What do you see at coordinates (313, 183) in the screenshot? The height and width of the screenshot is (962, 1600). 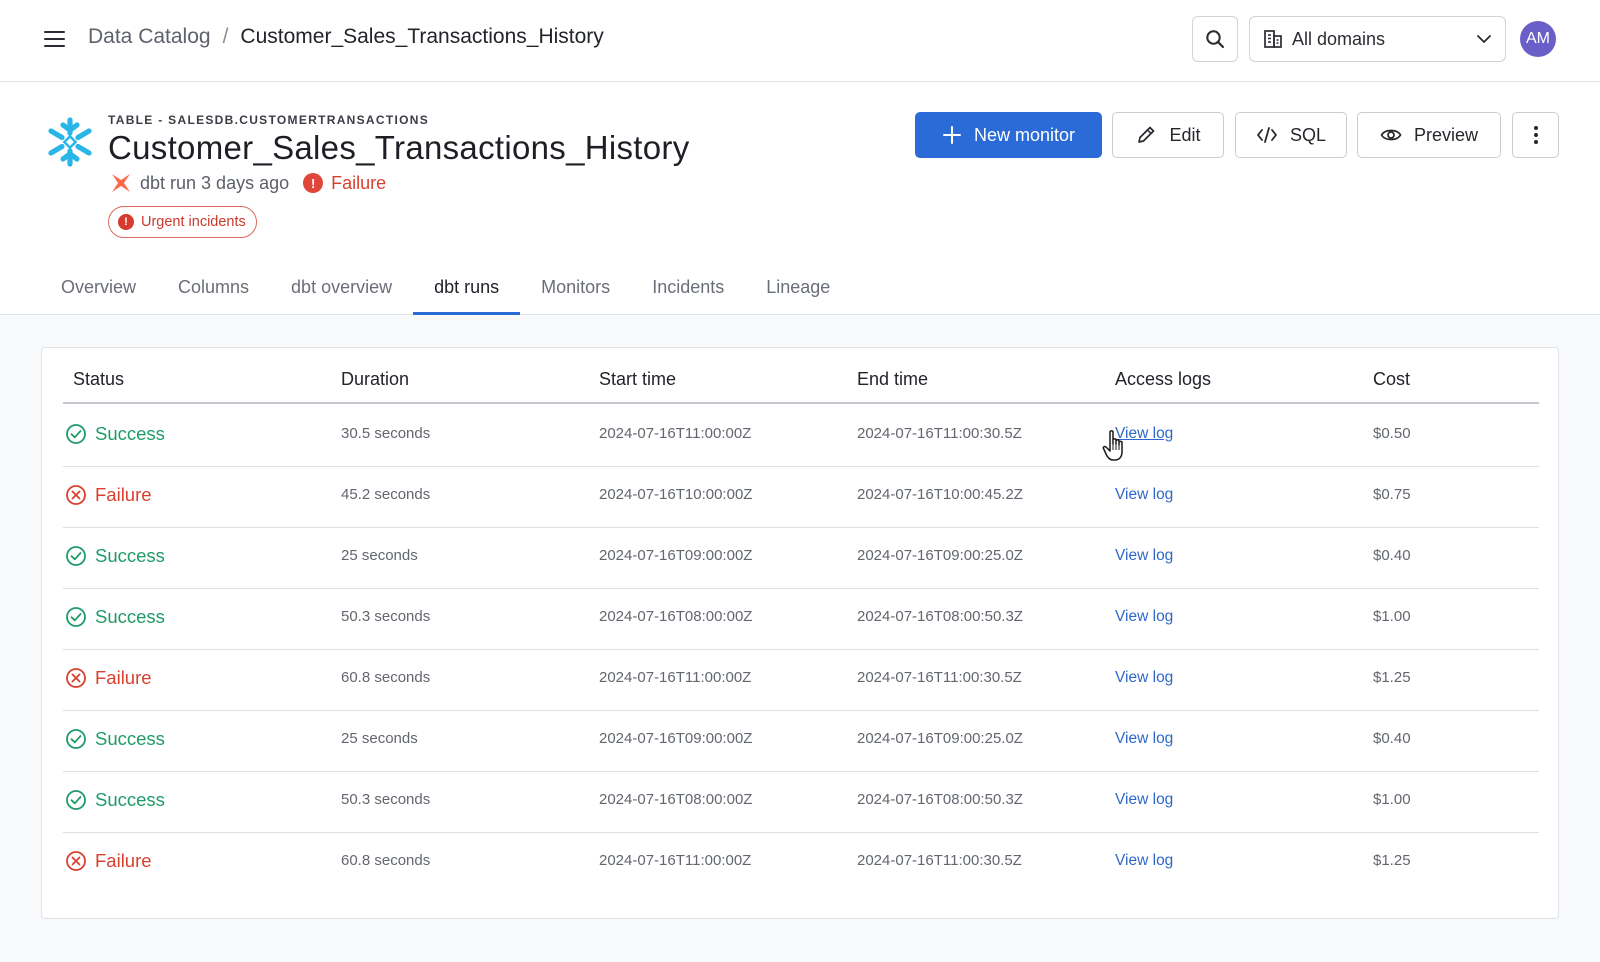 I see `alert-circle-icon: !` at bounding box center [313, 183].